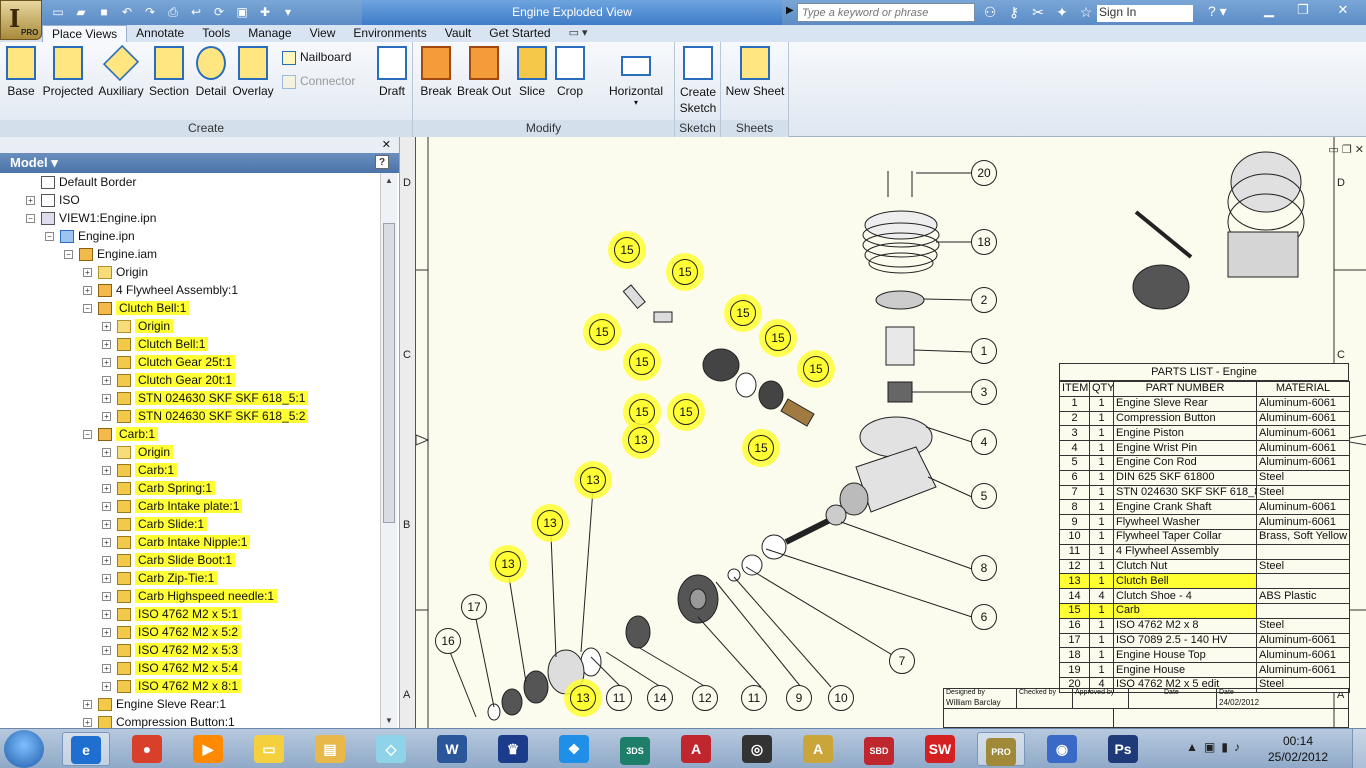 The height and width of the screenshot is (768, 1366). I want to click on balloon-item: 14, so click(660, 698).